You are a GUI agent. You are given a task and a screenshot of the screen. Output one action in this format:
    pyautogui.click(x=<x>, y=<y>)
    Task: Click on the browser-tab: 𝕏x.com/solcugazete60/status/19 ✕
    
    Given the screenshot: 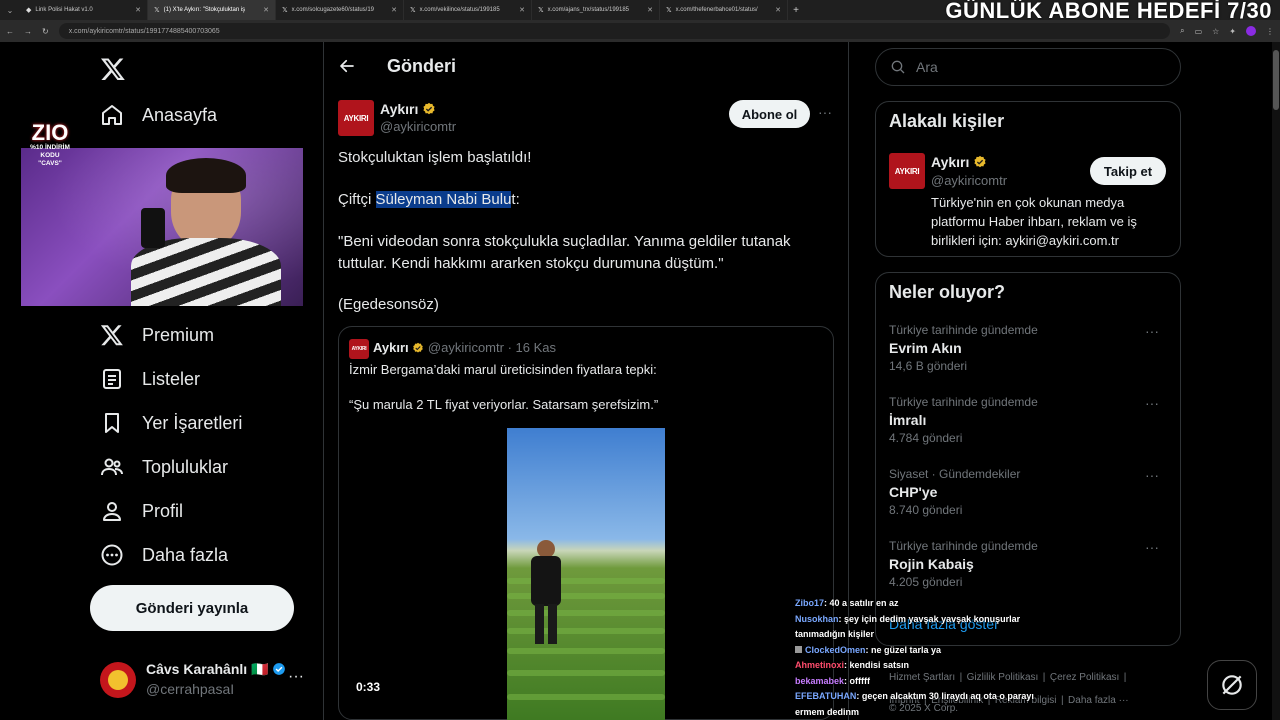 What is the action you would take?
    pyautogui.click(x=340, y=10)
    